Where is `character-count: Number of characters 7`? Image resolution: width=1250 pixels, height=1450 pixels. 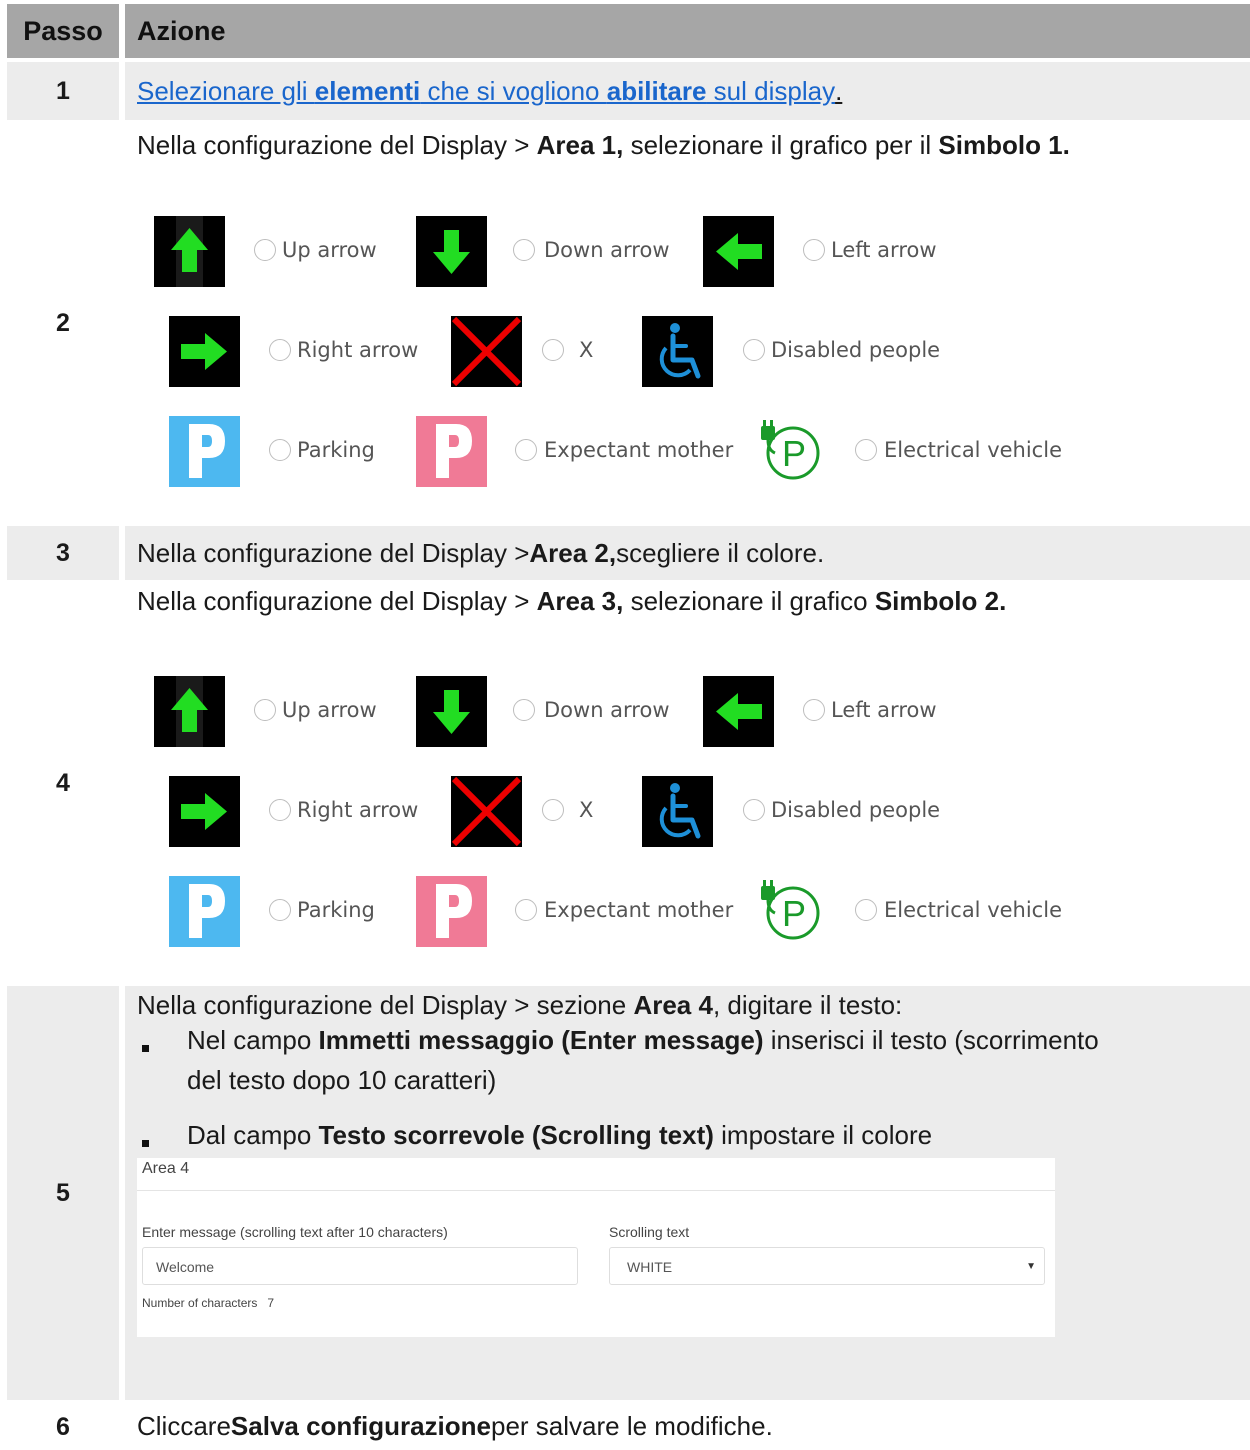
character-count: Number of characters 7 is located at coordinates (208, 1303).